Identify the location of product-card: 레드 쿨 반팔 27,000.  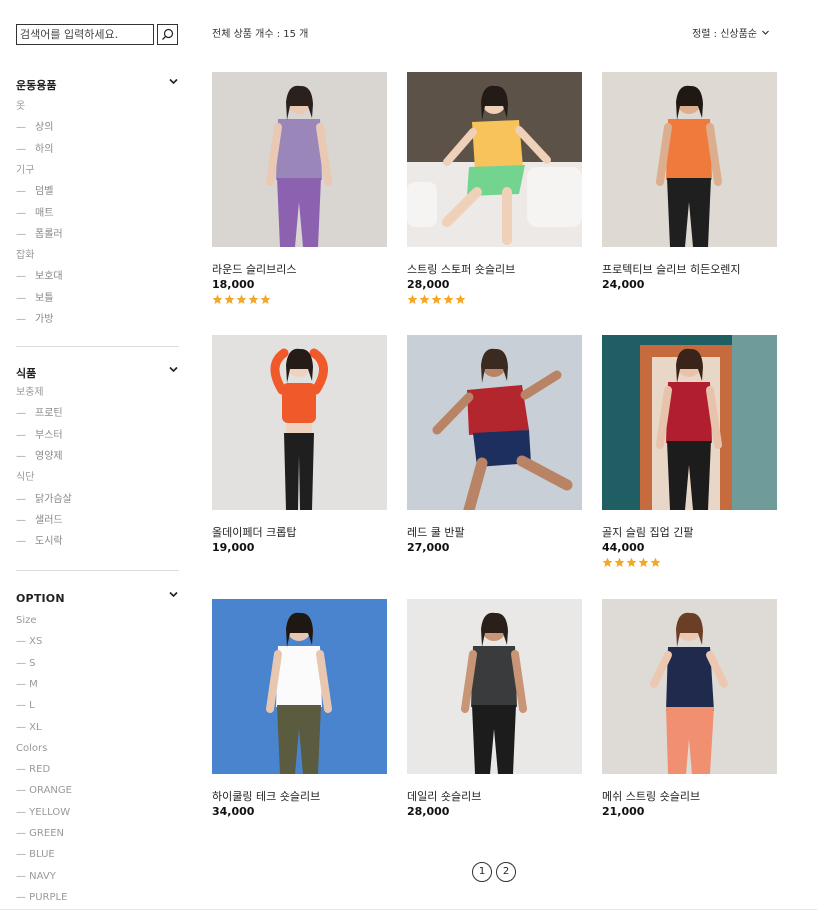
(494, 444).